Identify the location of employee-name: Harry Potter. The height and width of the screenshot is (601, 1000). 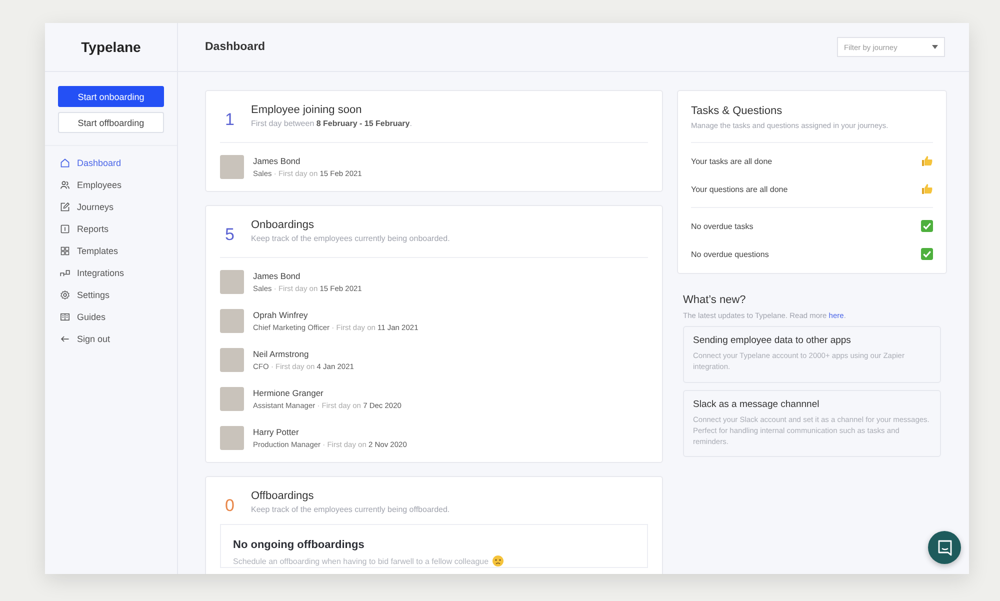
(330, 432).